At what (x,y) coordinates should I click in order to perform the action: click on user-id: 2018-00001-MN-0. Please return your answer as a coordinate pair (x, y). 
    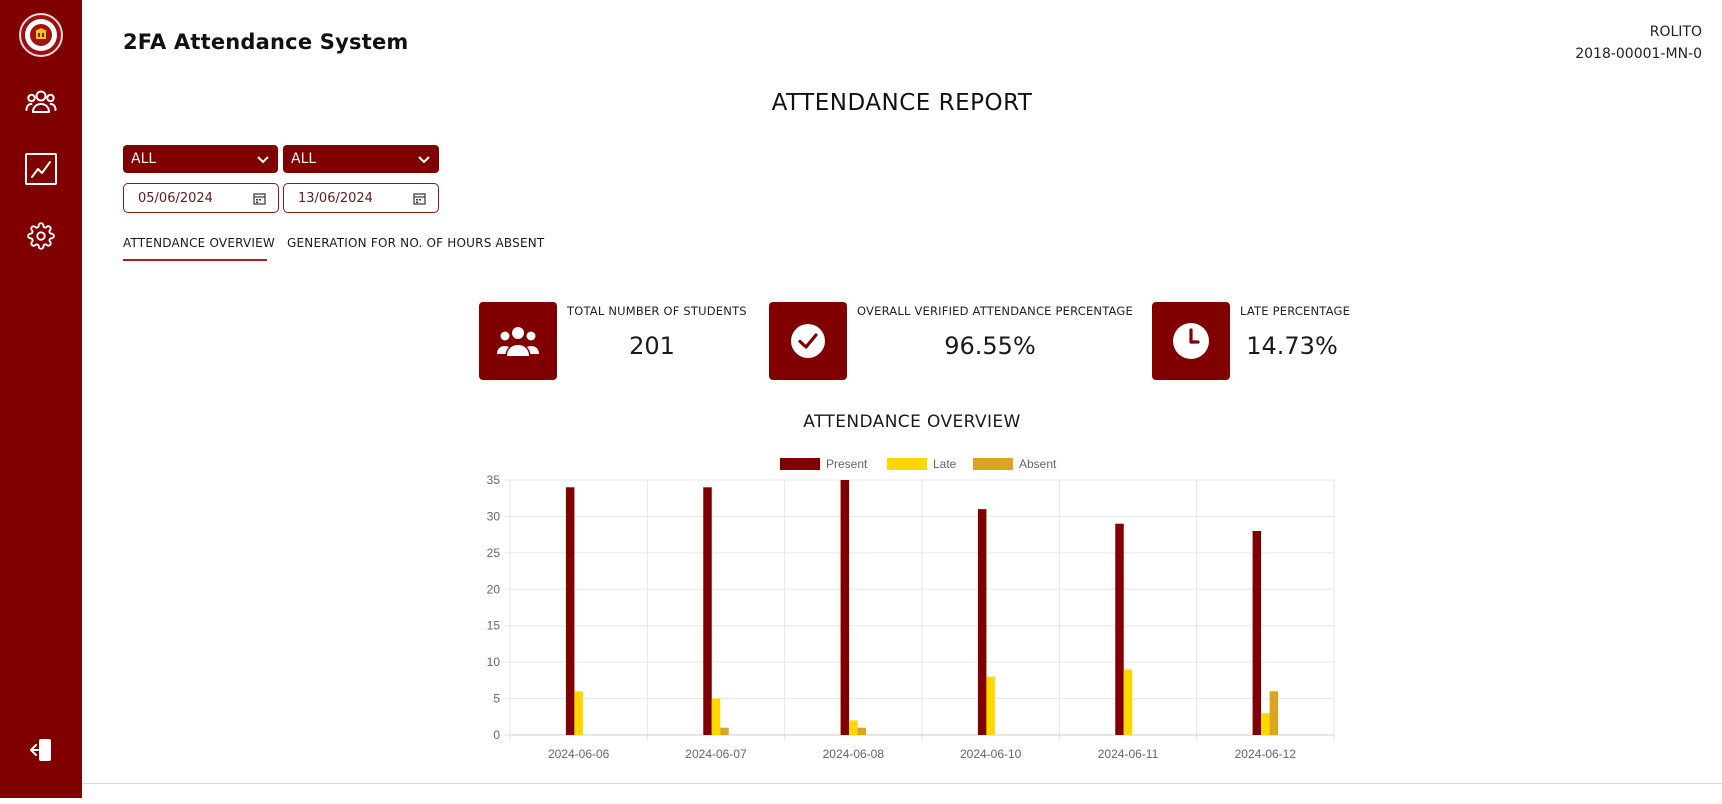
    Looking at the image, I should click on (1638, 54).